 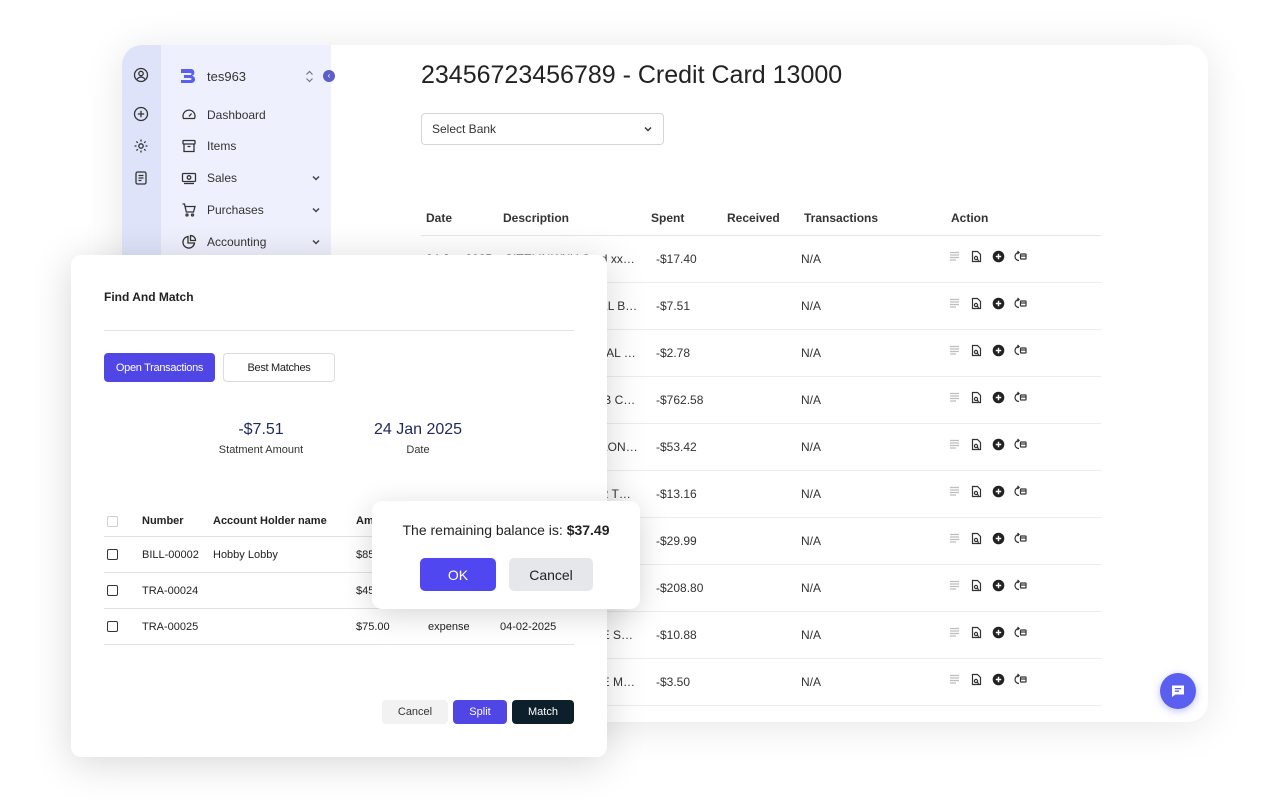 What do you see at coordinates (1178, 691) in the screenshot?
I see `chat-button` at bounding box center [1178, 691].